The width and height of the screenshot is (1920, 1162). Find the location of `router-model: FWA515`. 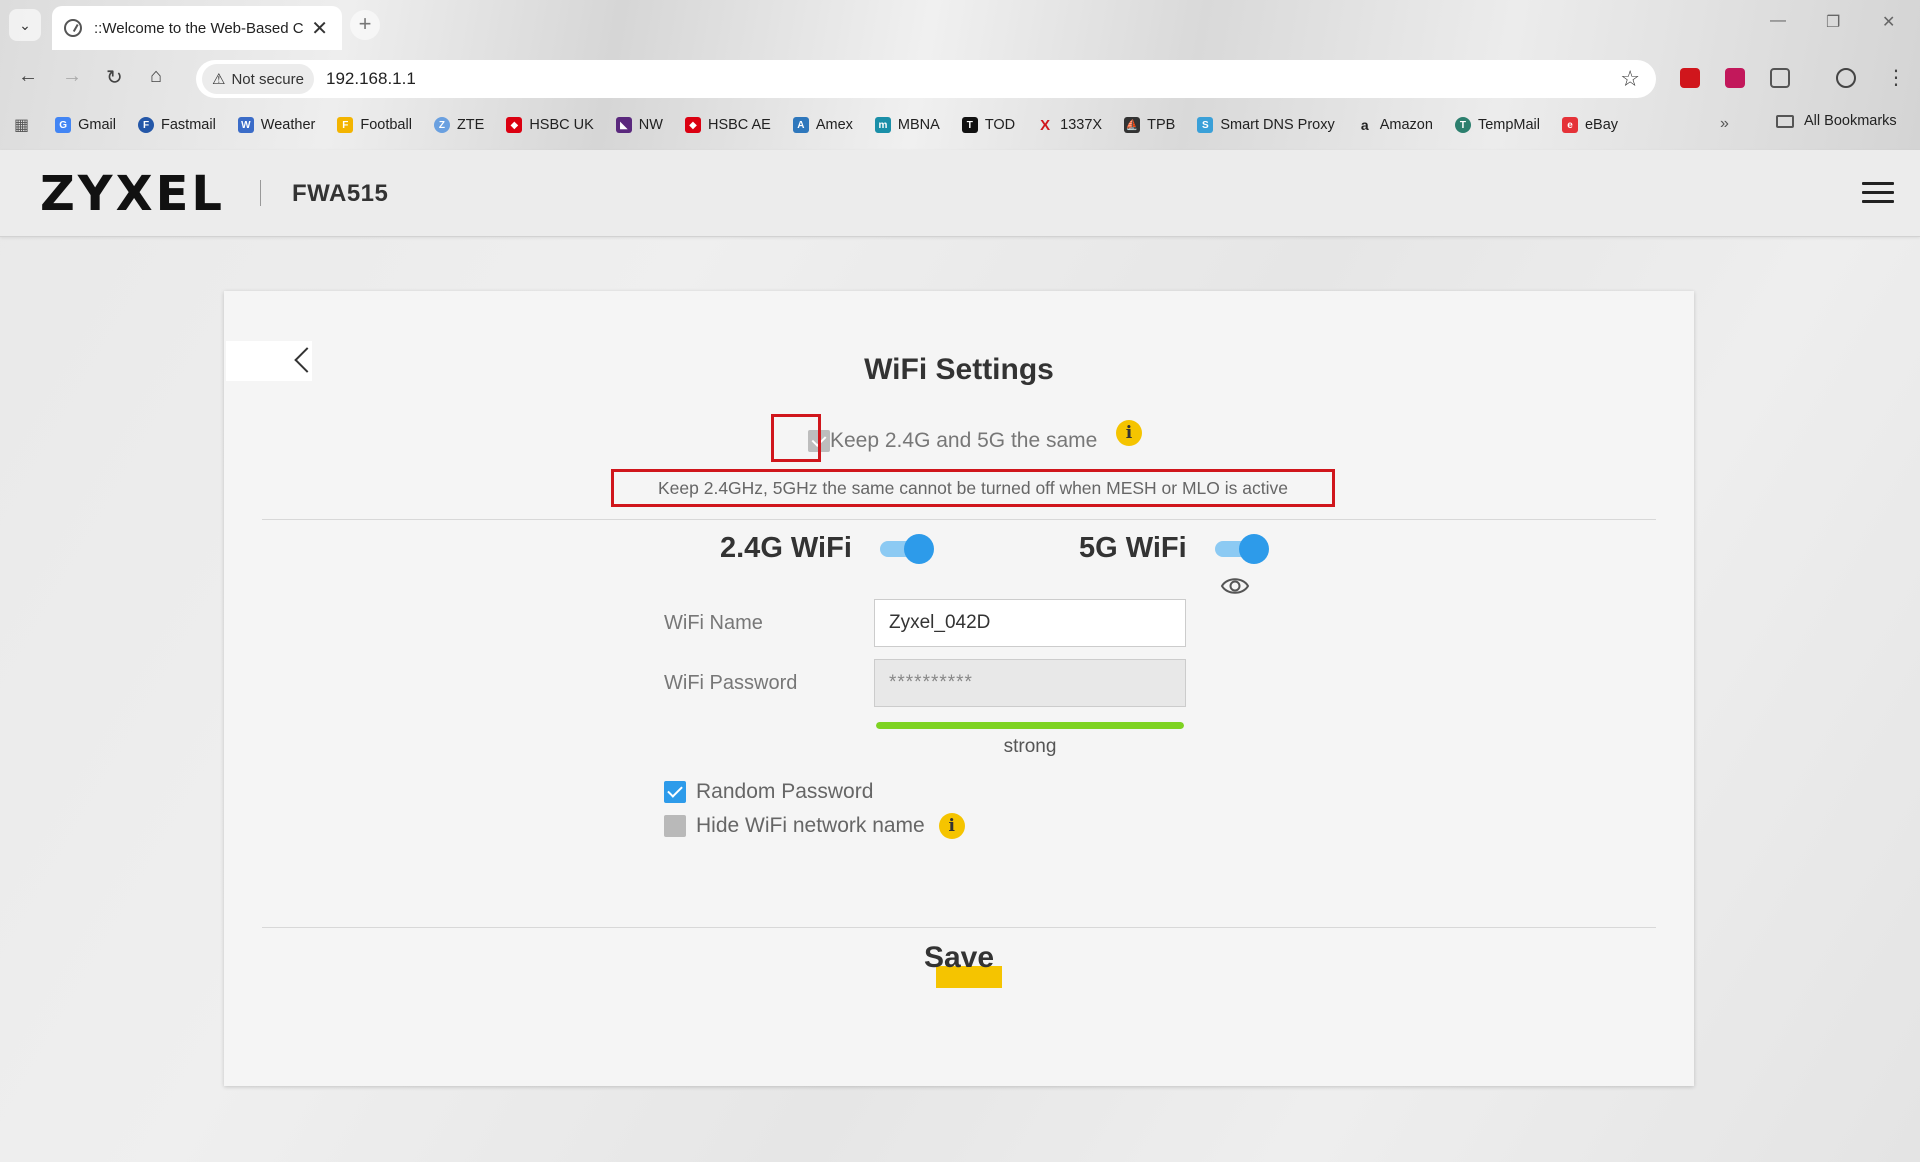

router-model: FWA515 is located at coordinates (340, 193).